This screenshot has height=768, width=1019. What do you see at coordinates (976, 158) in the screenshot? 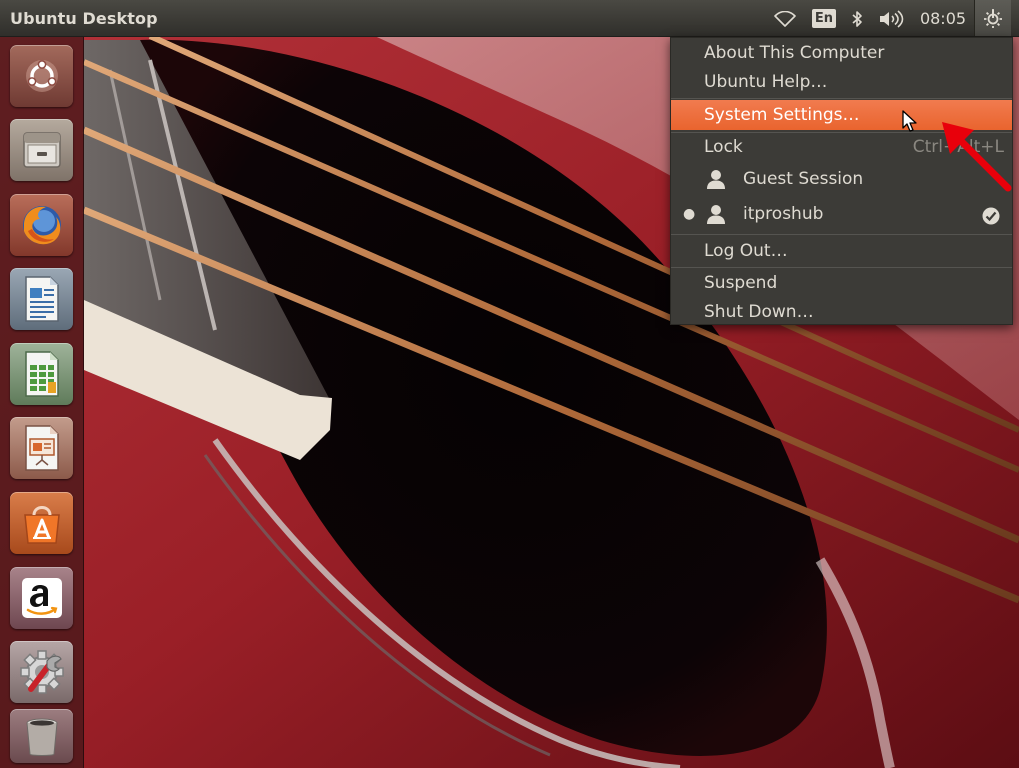
I see `annotation-arrow-icon` at bounding box center [976, 158].